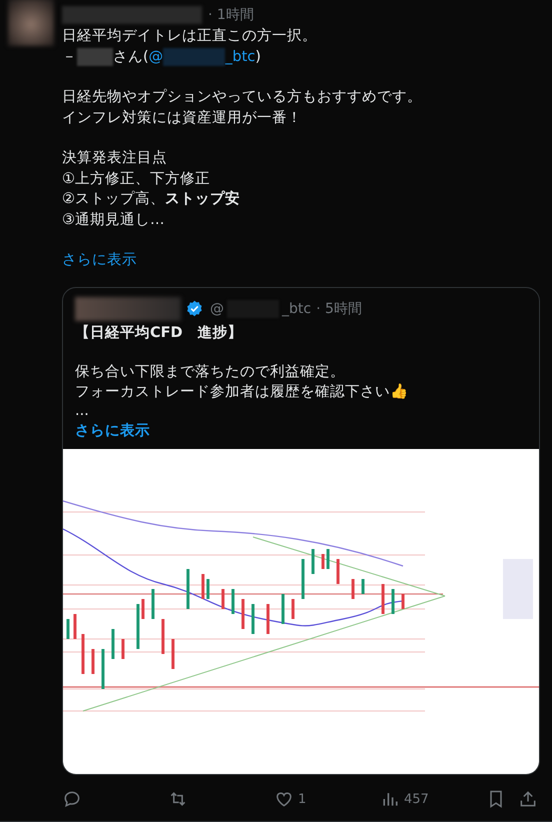 This screenshot has height=822, width=552. Describe the element at coordinates (240, 56) in the screenshot. I see `mention-link: _btc` at that location.